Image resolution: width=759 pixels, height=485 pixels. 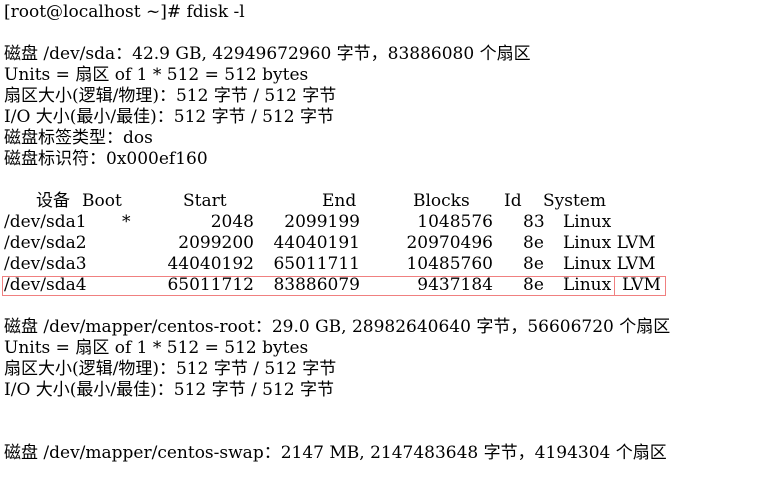 I want to click on disk-centos-root-io-size: I/O 大小(最小/最佳)：512 字节 / 512 字节, so click(x=169, y=390).